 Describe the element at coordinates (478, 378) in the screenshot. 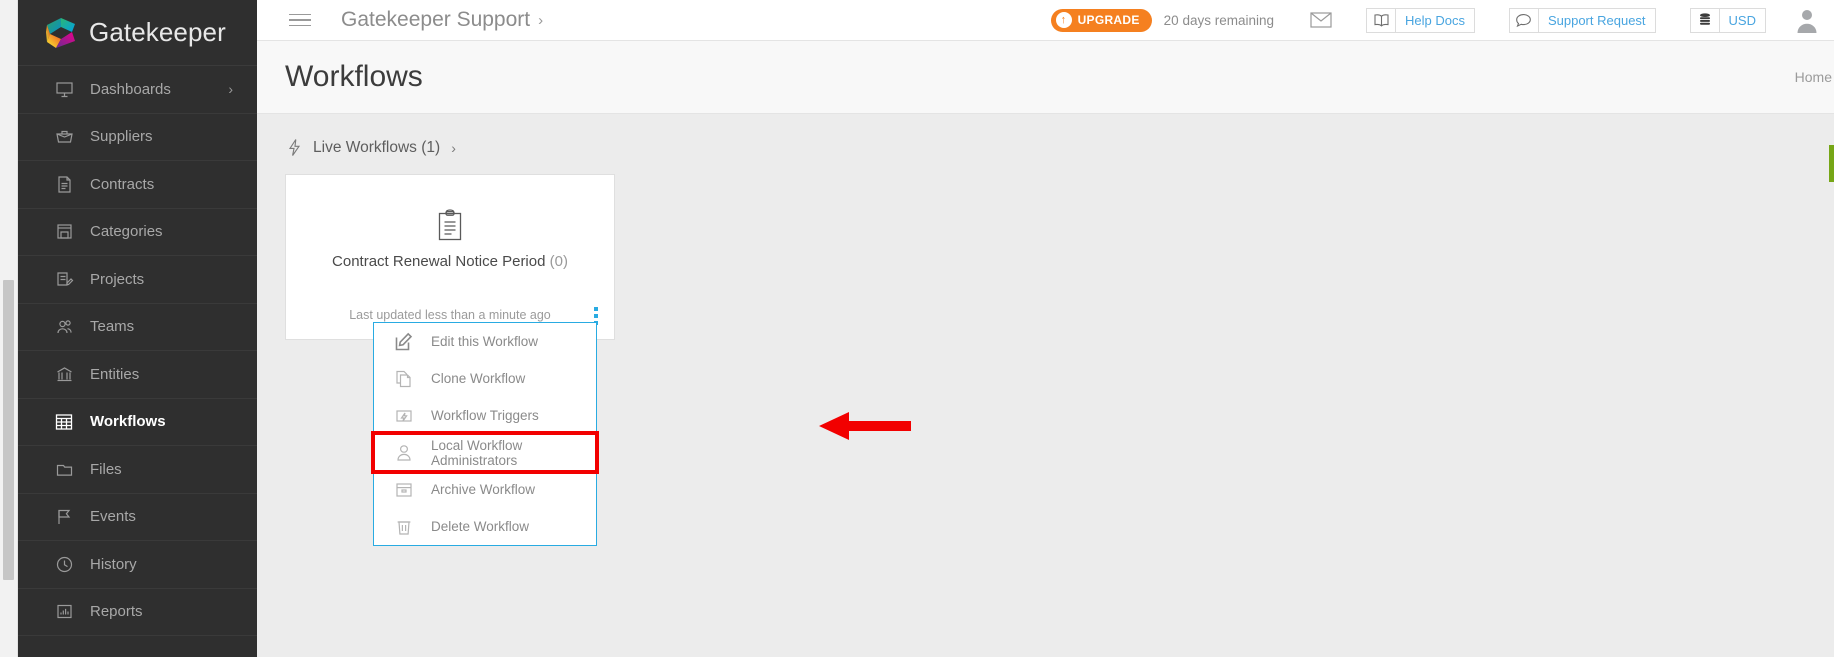

I see `menu-item-label: Clone Workflow` at that location.